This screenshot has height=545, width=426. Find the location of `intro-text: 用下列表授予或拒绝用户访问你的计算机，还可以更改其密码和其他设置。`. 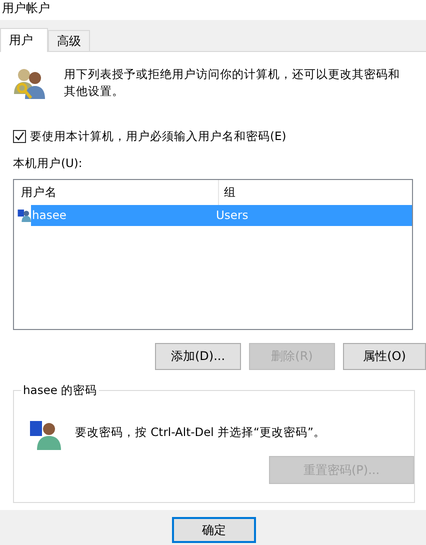

intro-text: 用下列表授予或拒绝用户访问你的计算机，还可以更改其密码和其他设置。 is located at coordinates (232, 83).